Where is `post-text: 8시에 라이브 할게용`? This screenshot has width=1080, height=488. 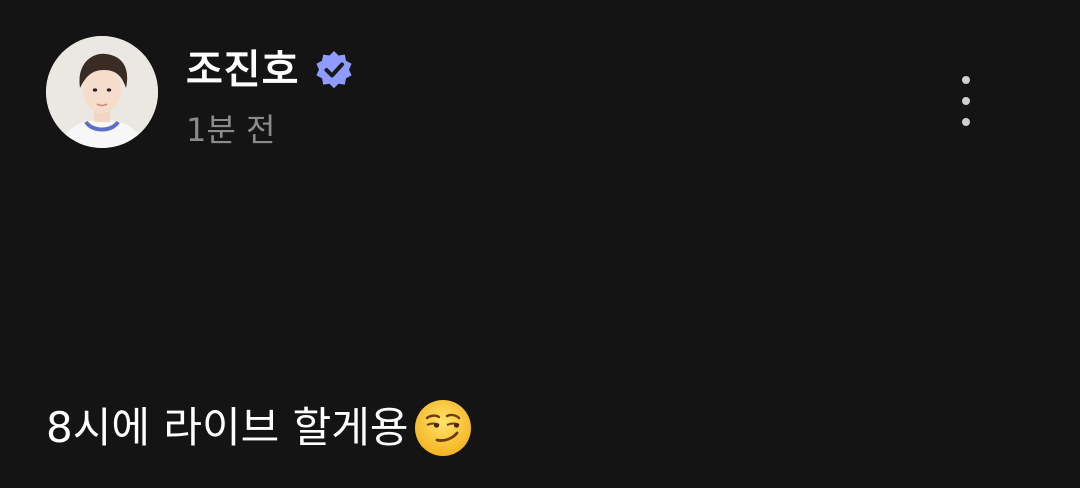
post-text: 8시에 라이브 할게용 is located at coordinates (227, 427).